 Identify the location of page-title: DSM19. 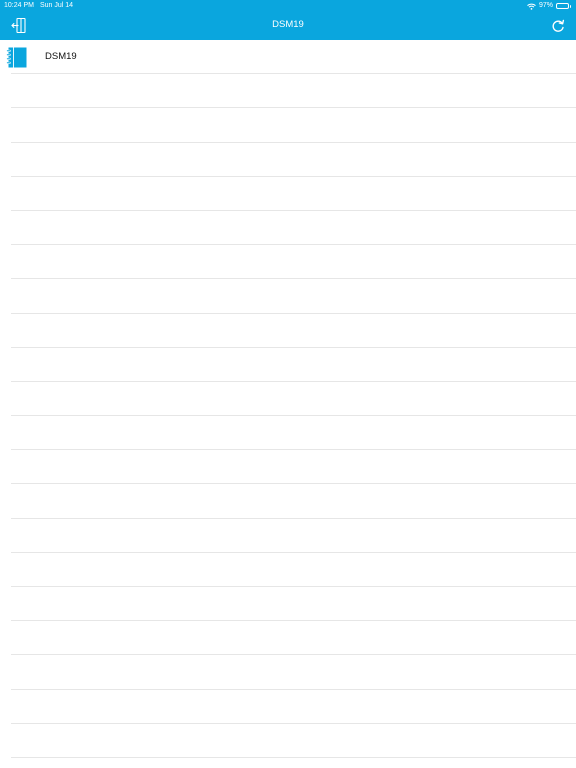
(288, 24).